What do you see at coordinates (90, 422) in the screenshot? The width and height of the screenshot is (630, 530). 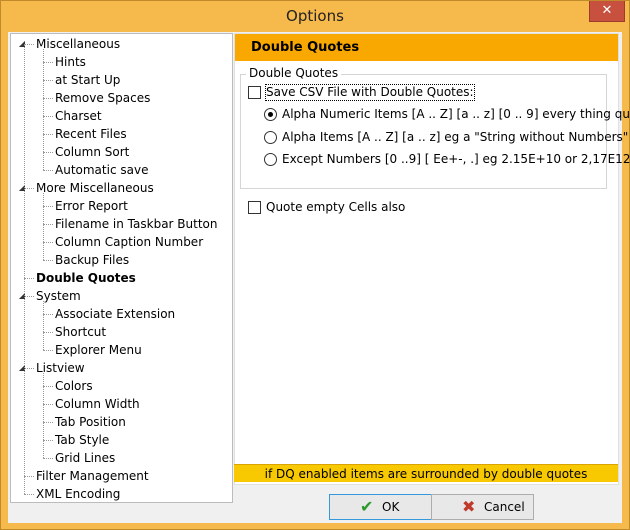 I see `tree-item: Tab Position` at bounding box center [90, 422].